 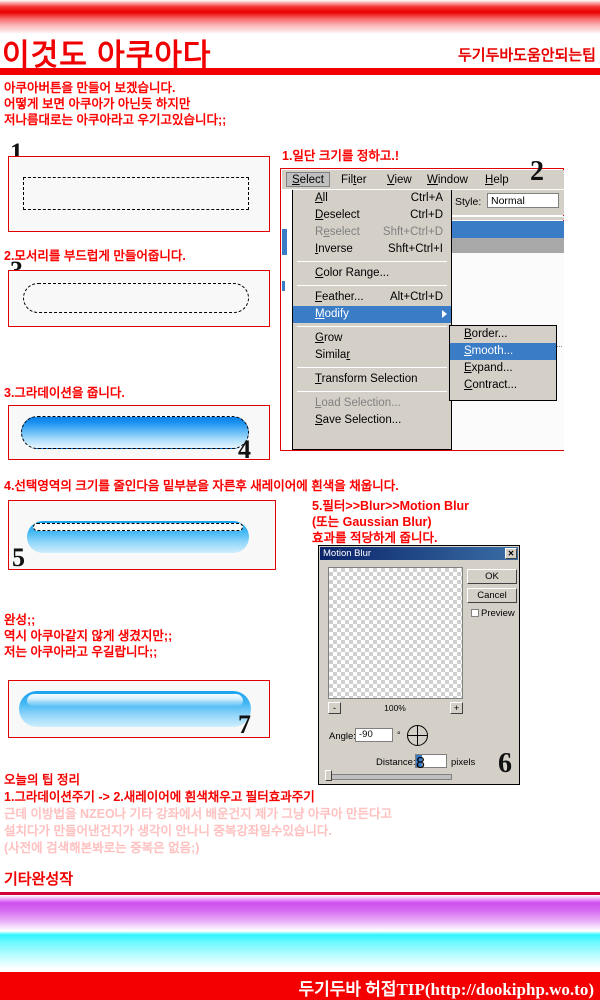 I want to click on step4-canvas-frame, so click(x=142, y=535).